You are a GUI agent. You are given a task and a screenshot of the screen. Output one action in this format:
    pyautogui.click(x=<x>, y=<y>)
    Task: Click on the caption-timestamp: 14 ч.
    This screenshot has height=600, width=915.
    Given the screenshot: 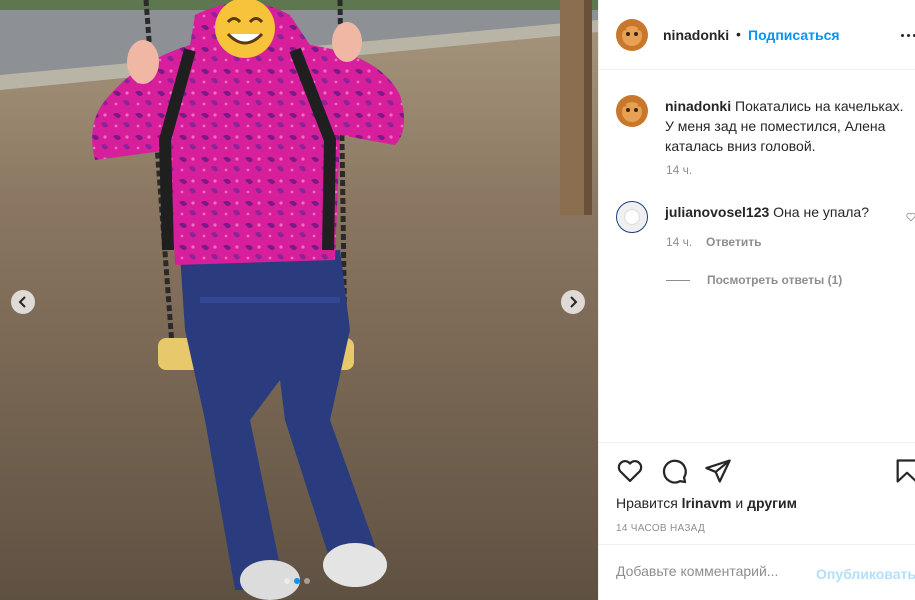 What is the action you would take?
    pyautogui.click(x=679, y=170)
    